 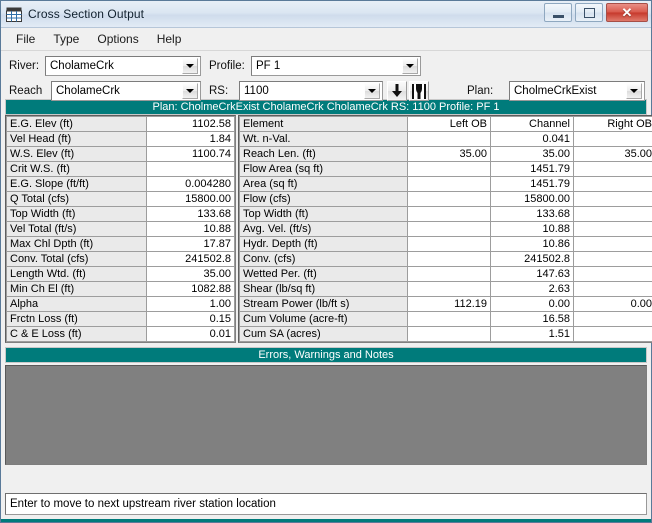 I want to click on menu-options: Options, so click(x=117, y=39).